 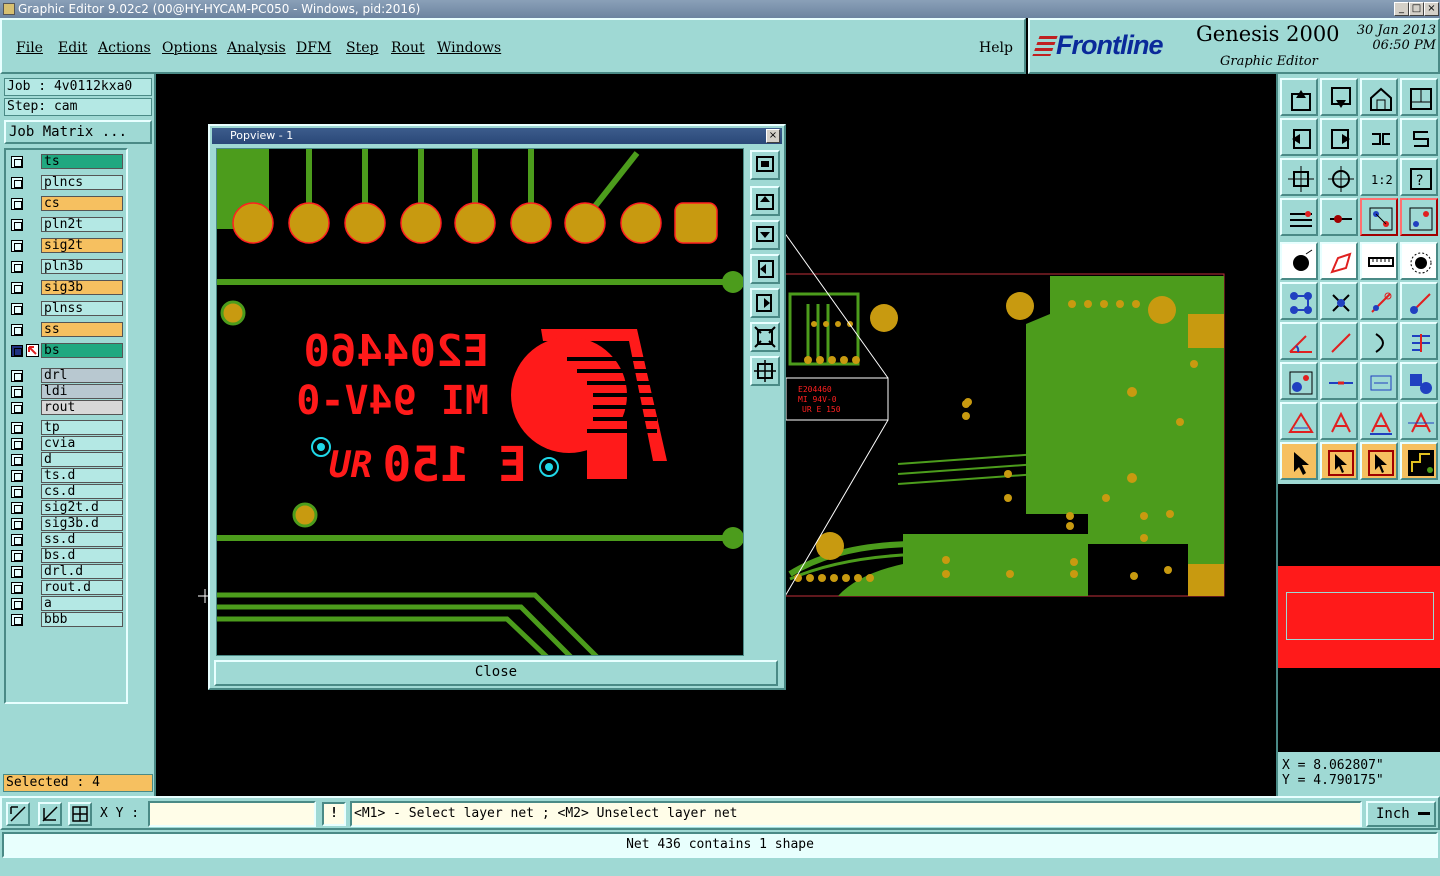 I want to click on text-a2-tool-button, so click(x=1379, y=421).